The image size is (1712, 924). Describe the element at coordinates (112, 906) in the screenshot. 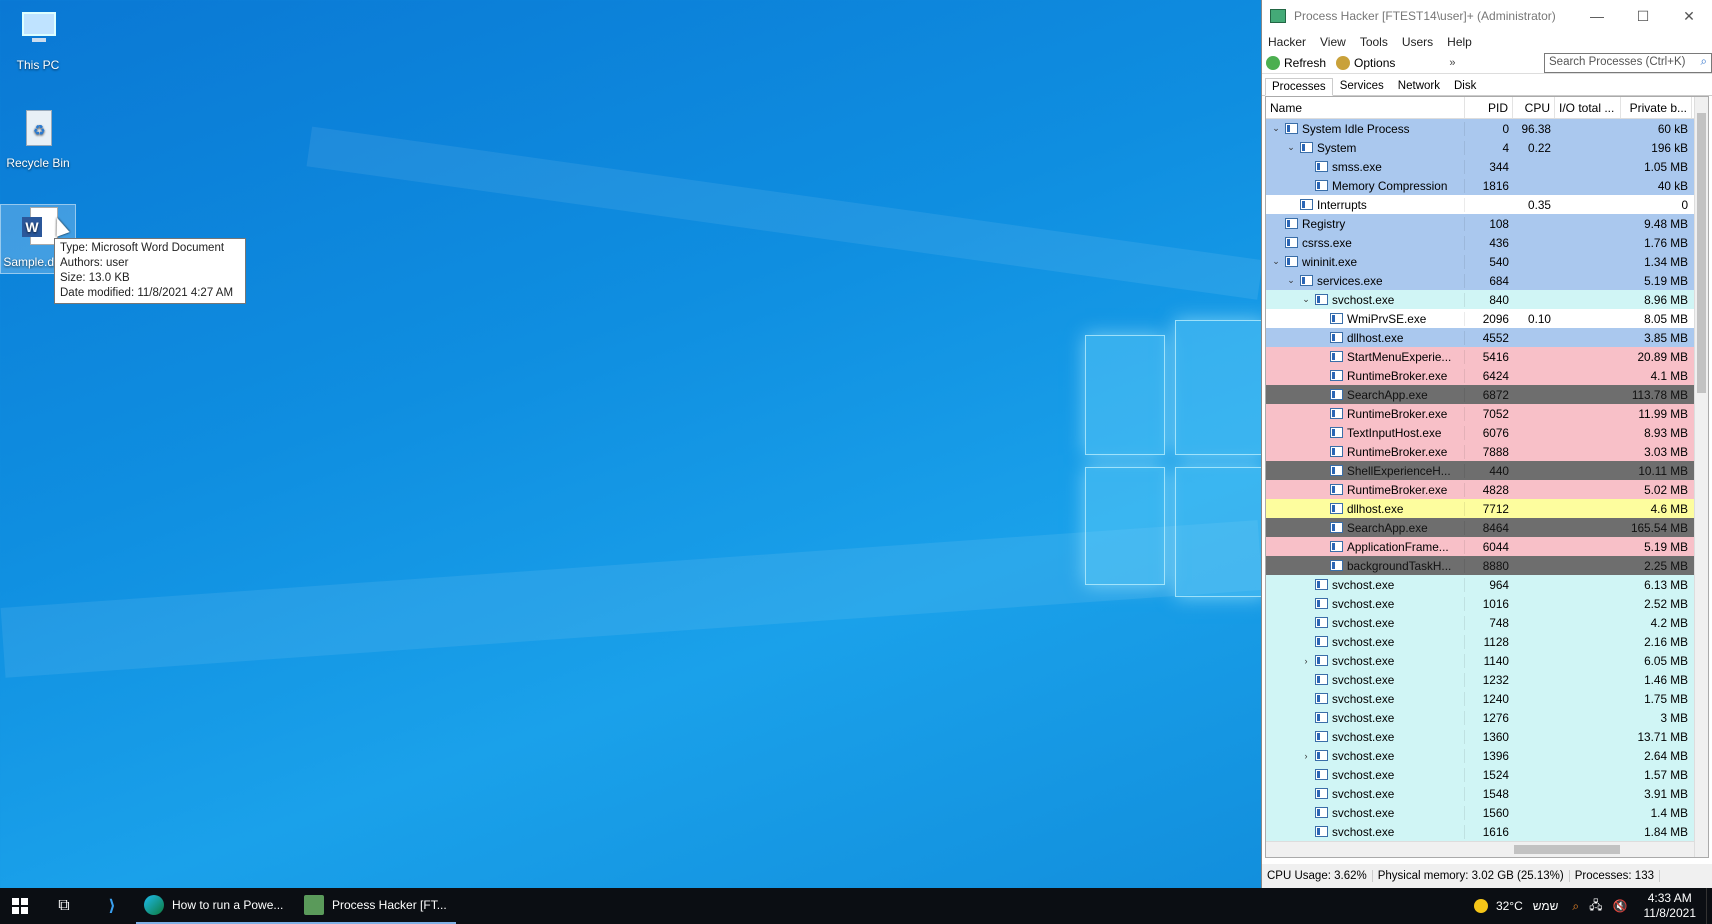

I see `vscode-button: ⟩` at that location.